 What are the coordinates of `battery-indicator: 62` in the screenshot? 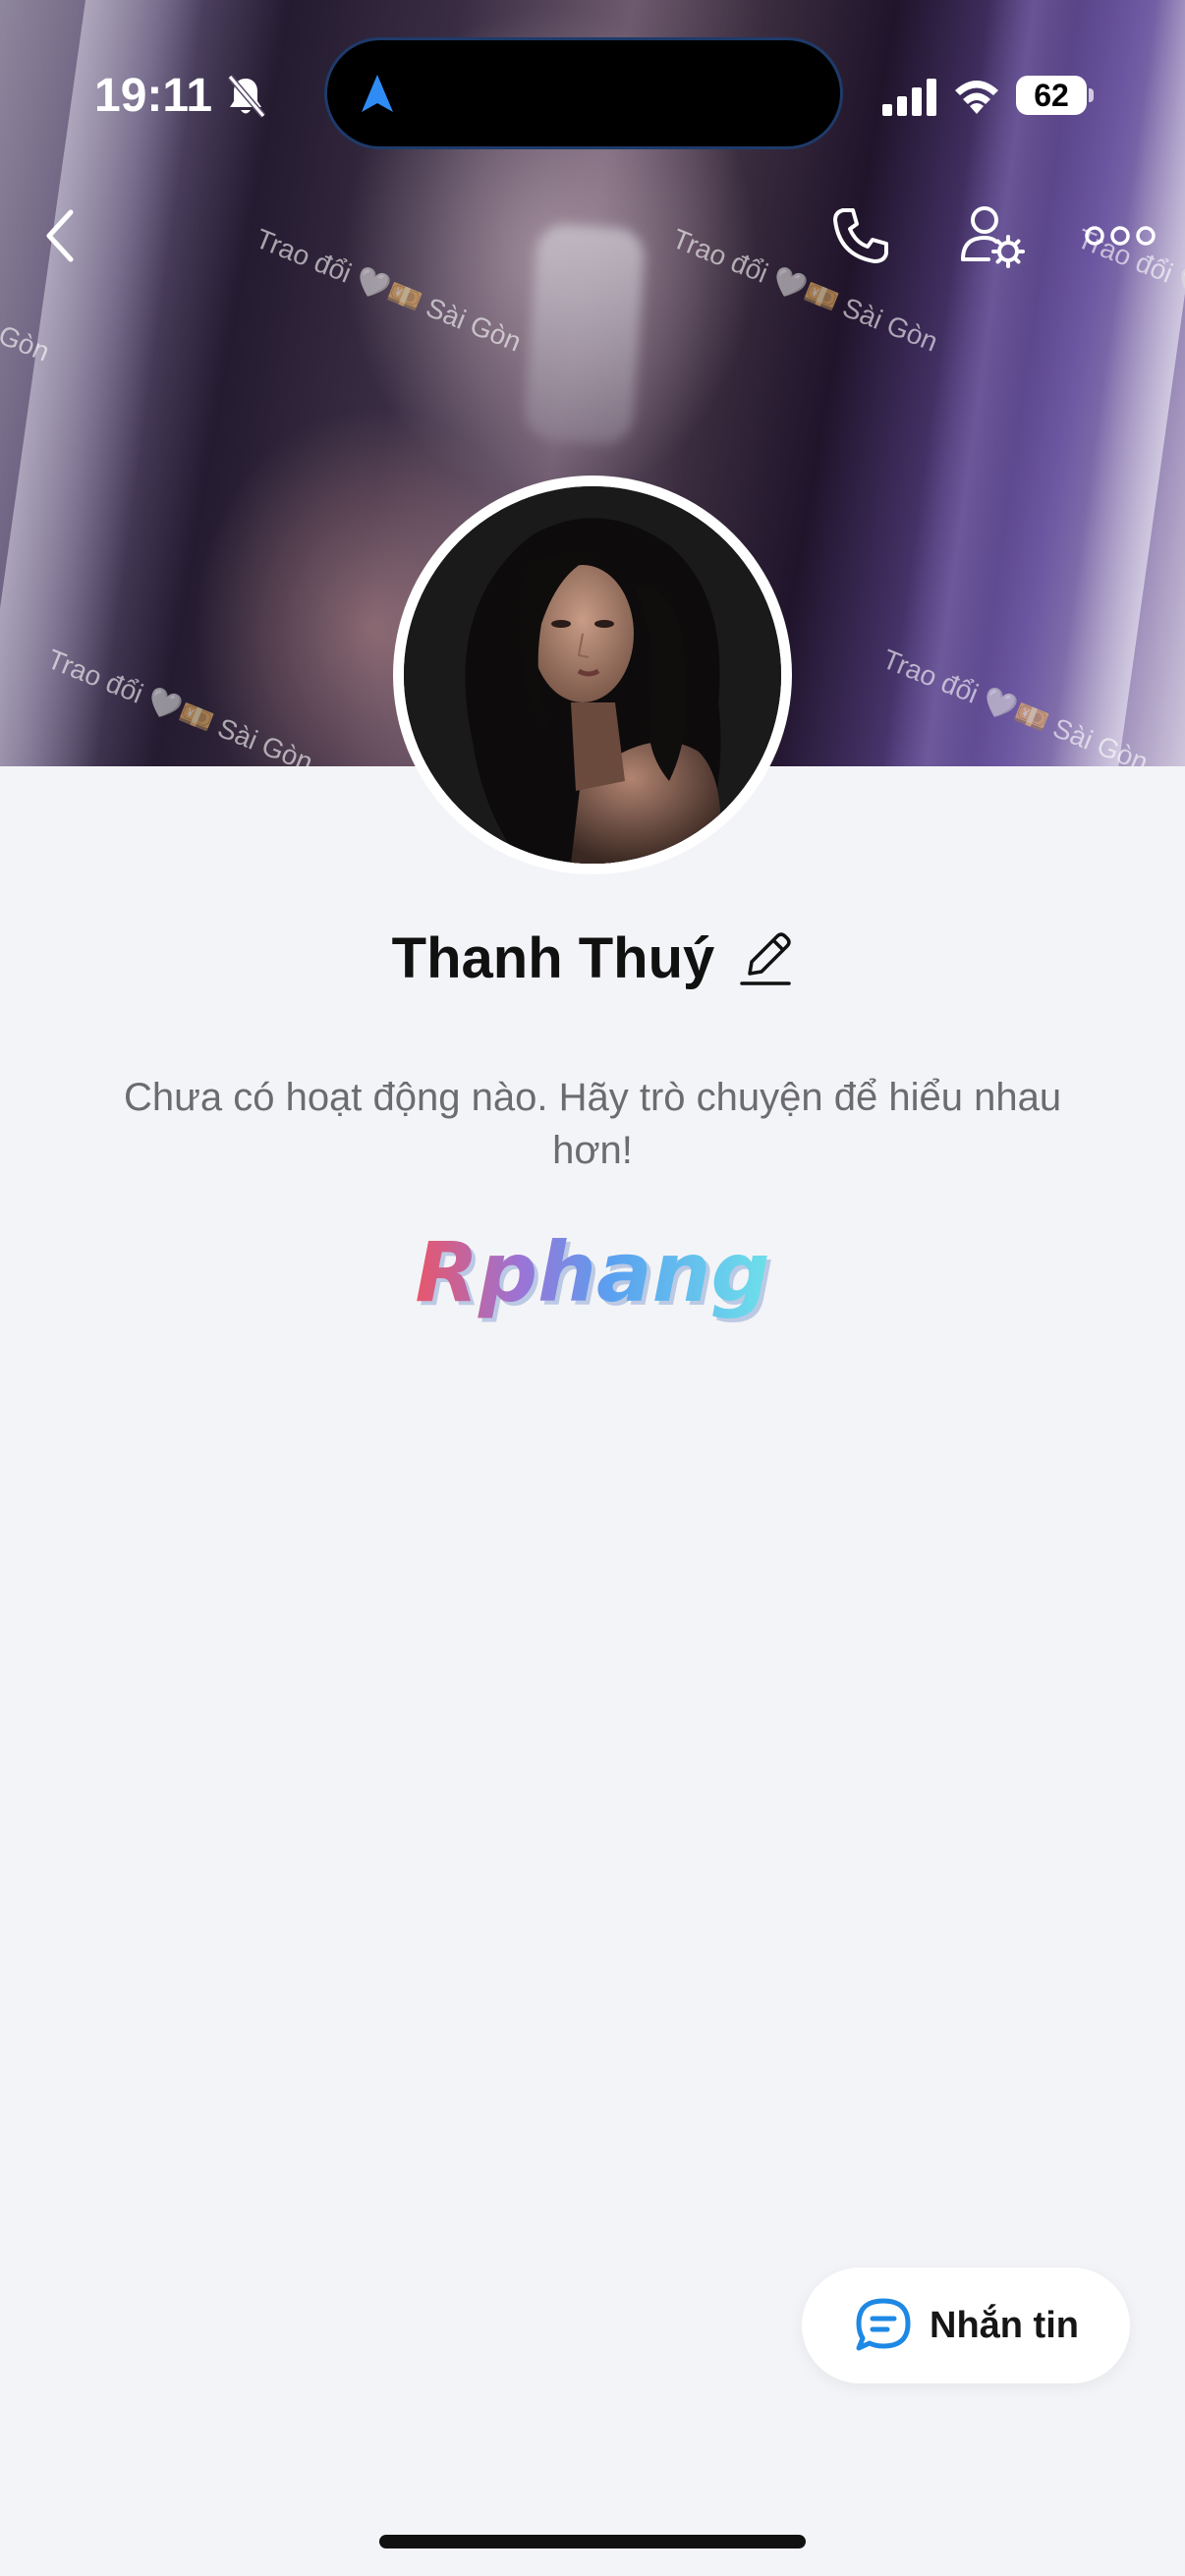 It's located at (1052, 95).